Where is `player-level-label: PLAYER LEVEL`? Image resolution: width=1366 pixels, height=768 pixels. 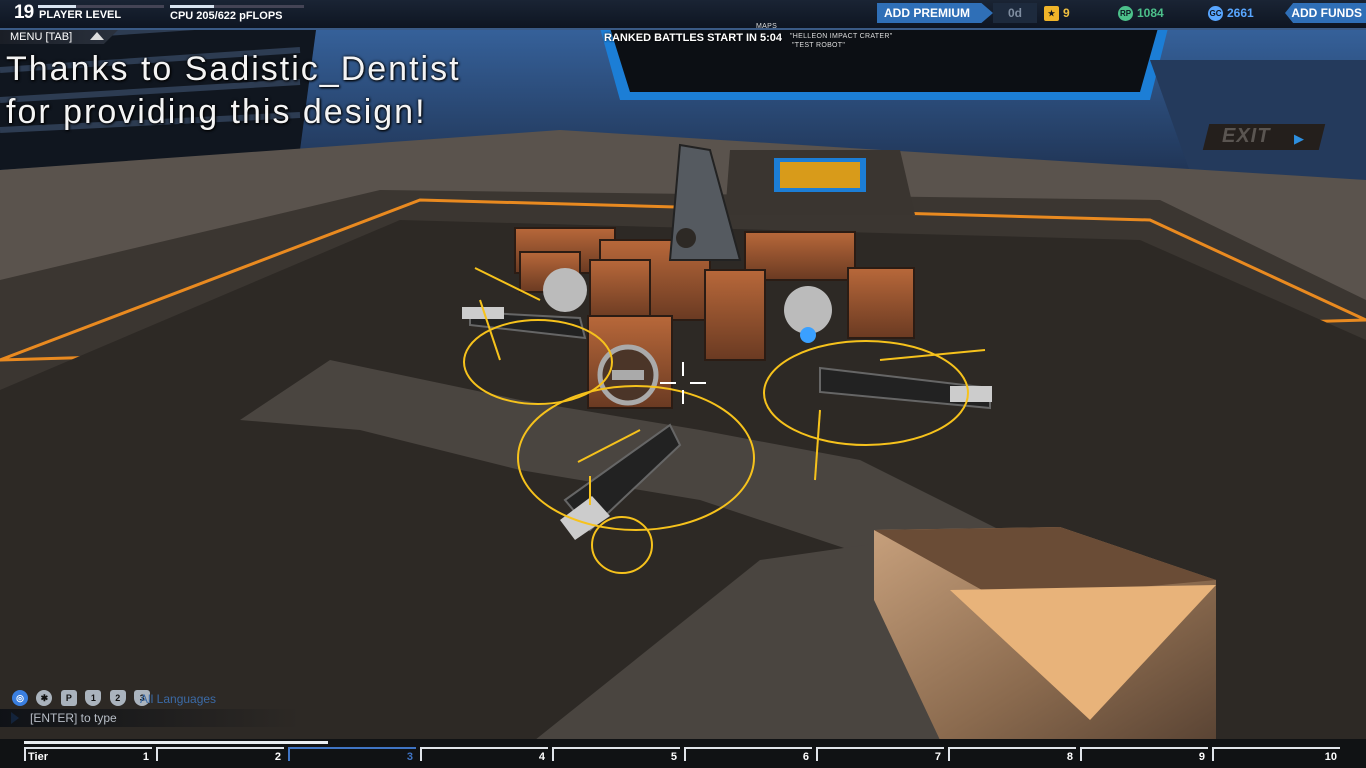
player-level-label: PLAYER LEVEL is located at coordinates (80, 15).